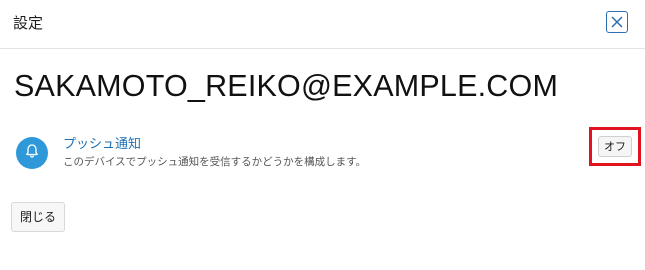 The height and width of the screenshot is (270, 645). Describe the element at coordinates (38, 217) in the screenshot. I see `close-dialog-button: 閉じる` at that location.